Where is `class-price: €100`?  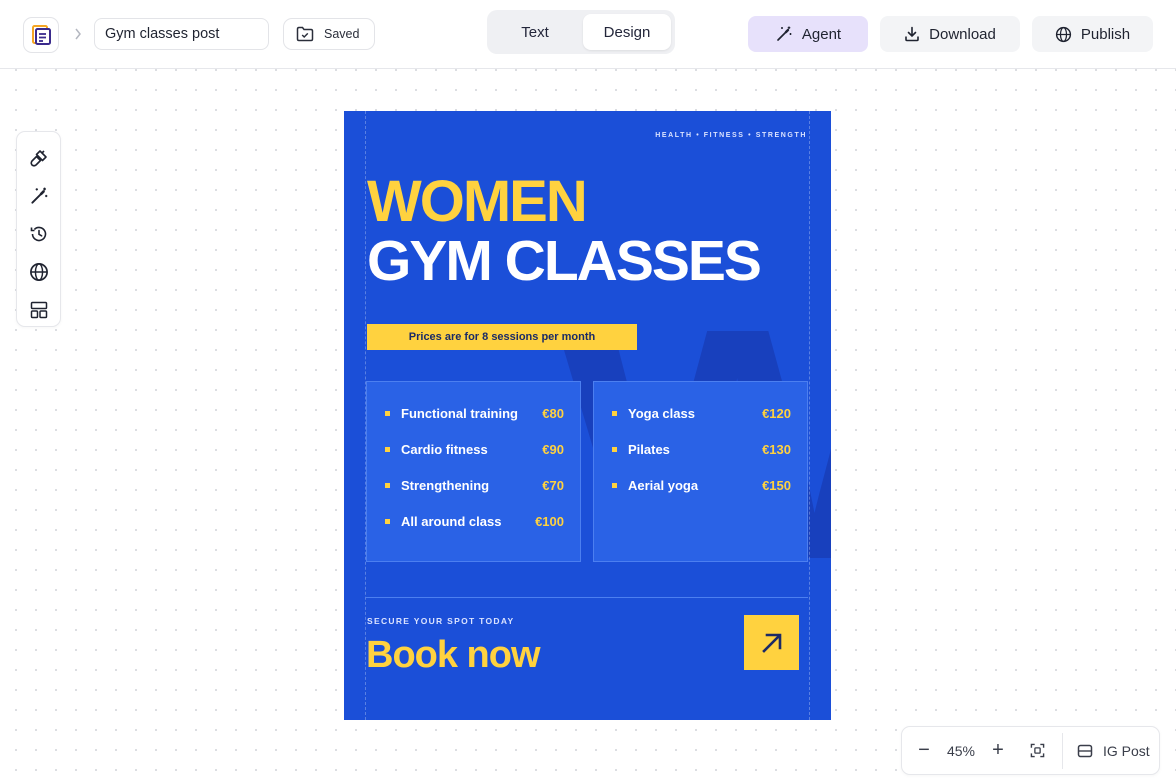
class-price: €100 is located at coordinates (549, 521).